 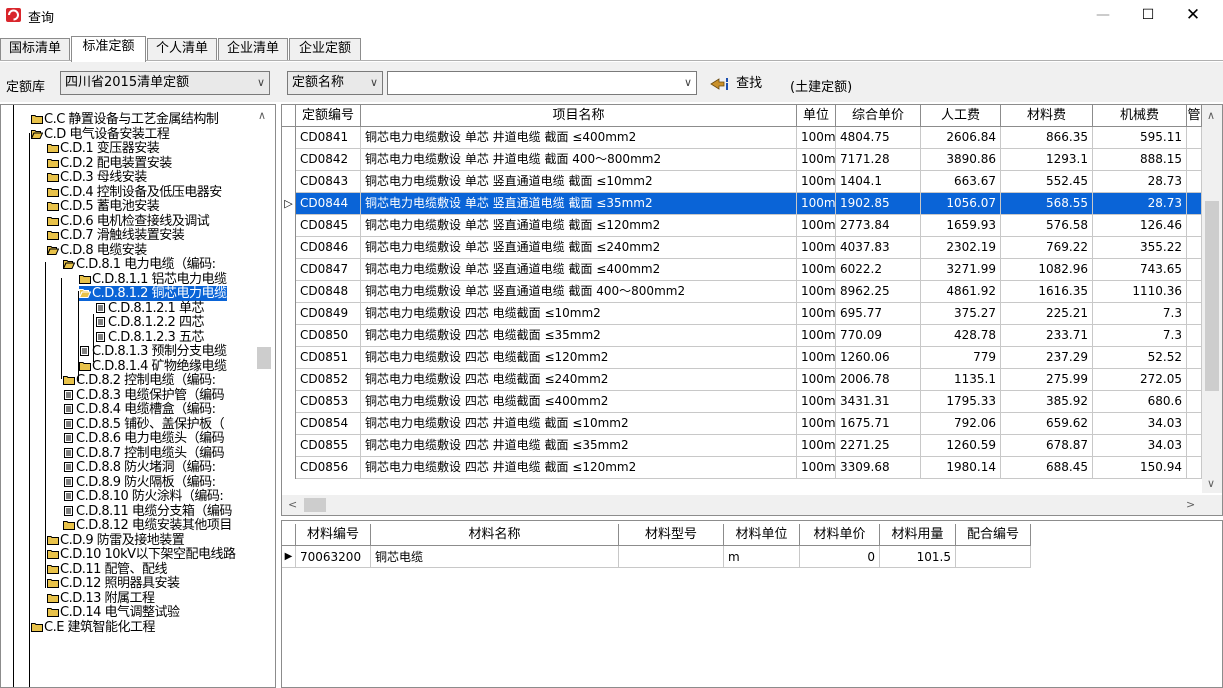 I want to click on document-icon, so click(x=68, y=452).